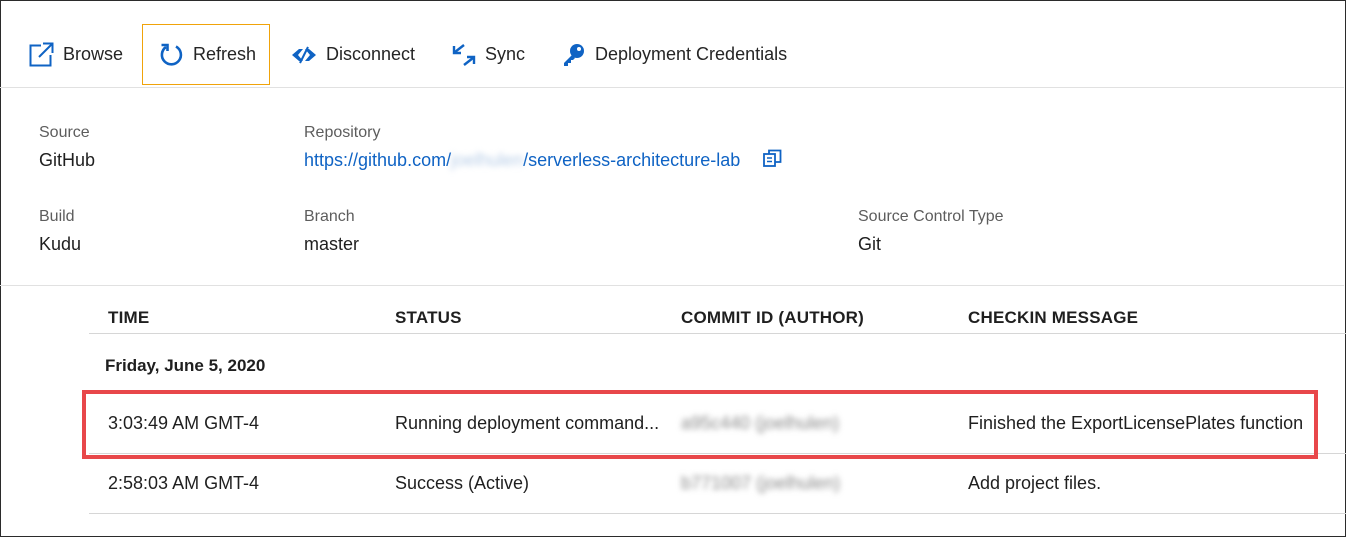 The image size is (1346, 537). Describe the element at coordinates (64, 132) in the screenshot. I see `source-label: Source` at that location.